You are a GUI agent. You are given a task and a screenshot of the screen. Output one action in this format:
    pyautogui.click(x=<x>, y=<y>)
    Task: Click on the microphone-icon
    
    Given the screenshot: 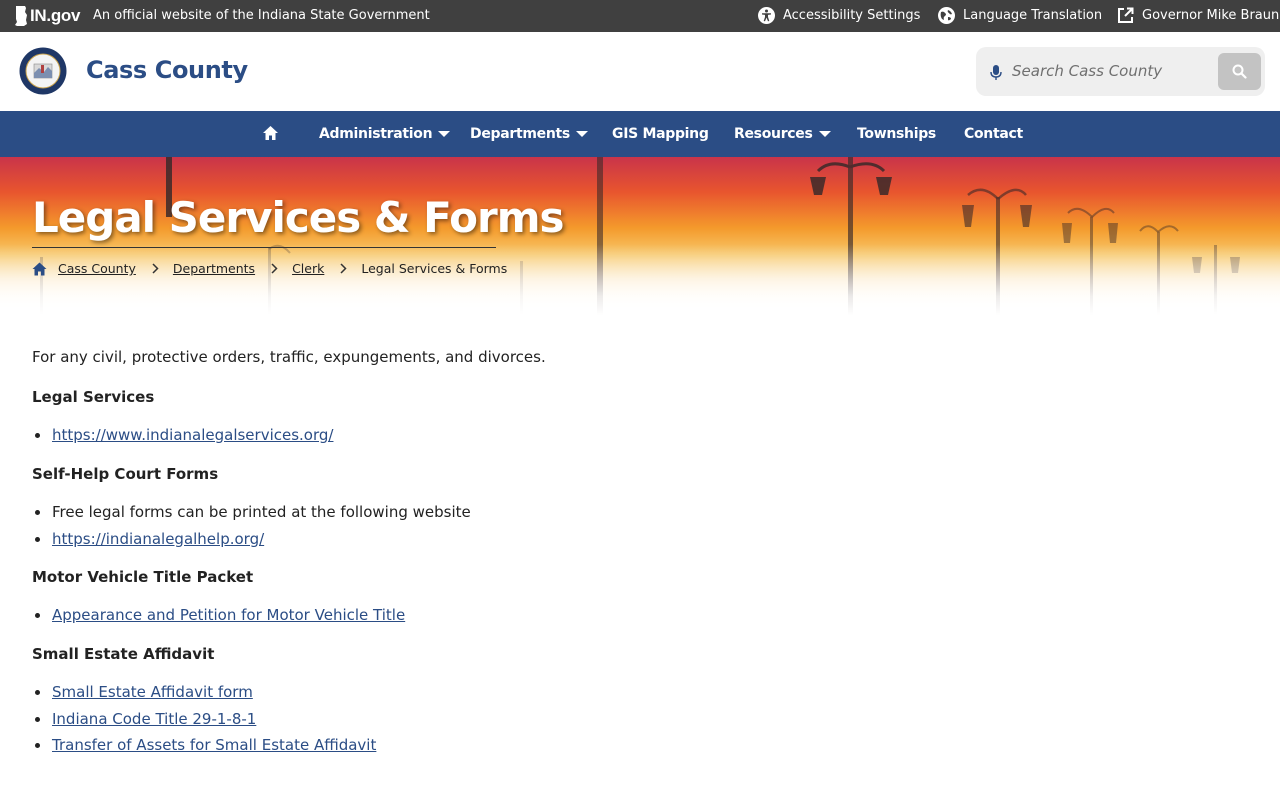 What is the action you would take?
    pyautogui.click(x=996, y=72)
    